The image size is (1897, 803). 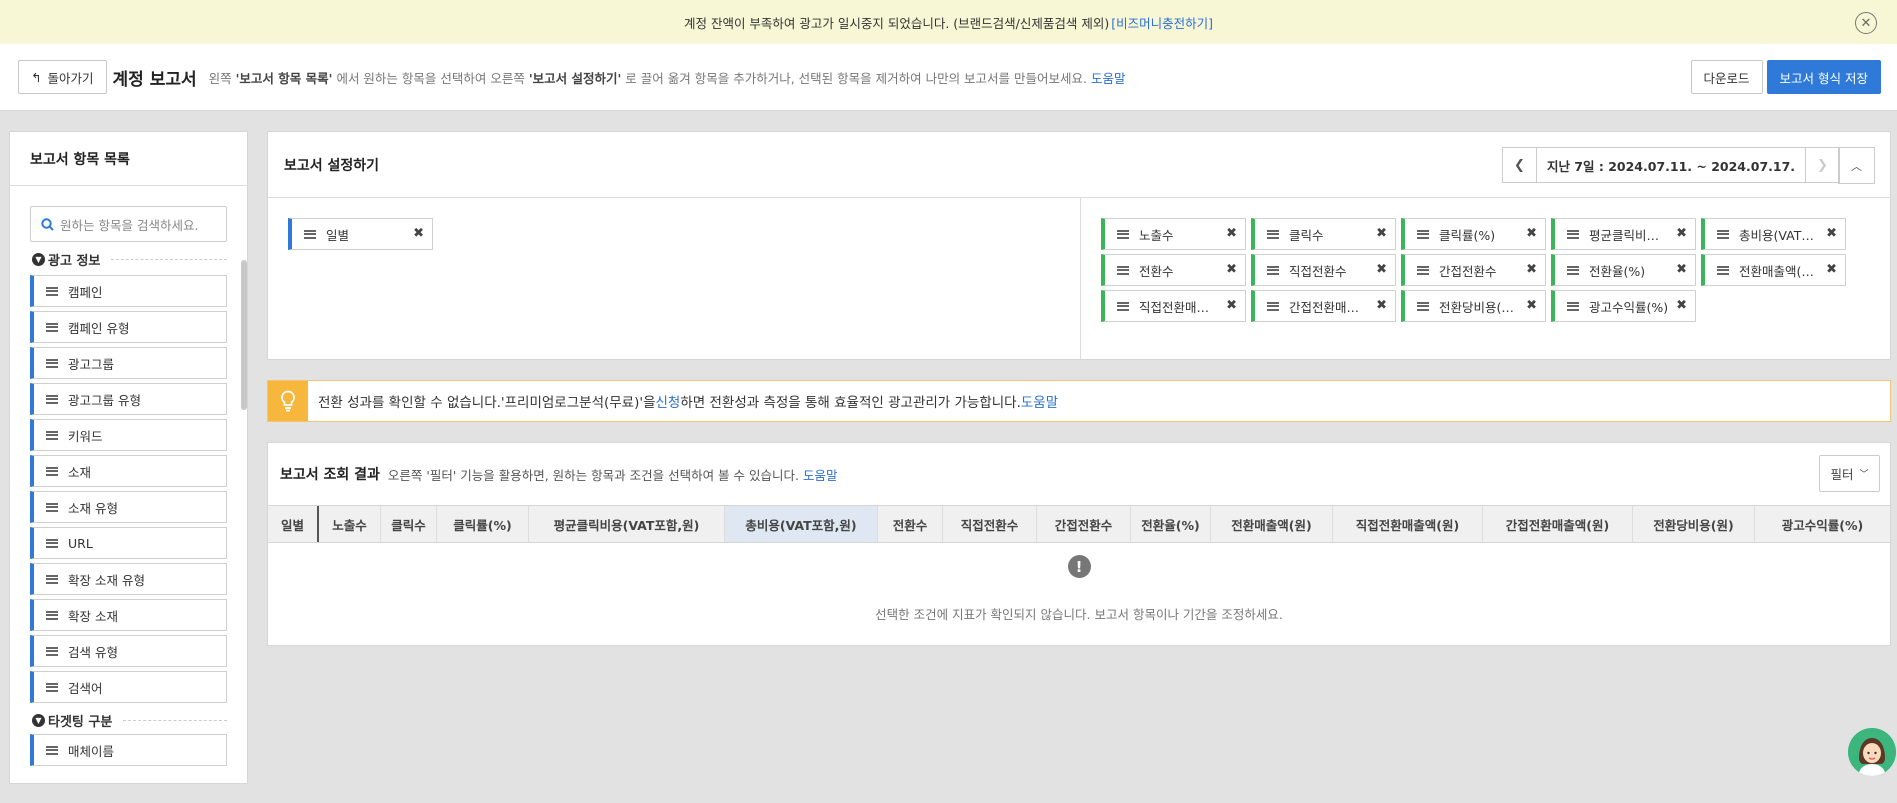 I want to click on chip-label: 노출수, so click(x=1156, y=235).